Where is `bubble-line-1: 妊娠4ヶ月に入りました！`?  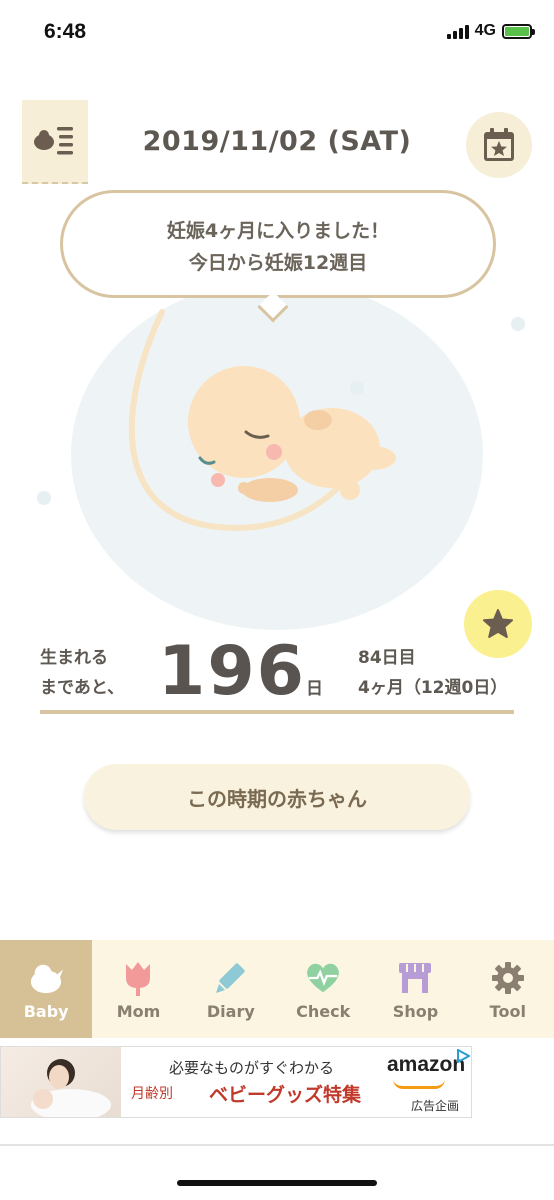
bubble-line-1: 妊娠4ヶ月に入りました！ is located at coordinates (278, 231).